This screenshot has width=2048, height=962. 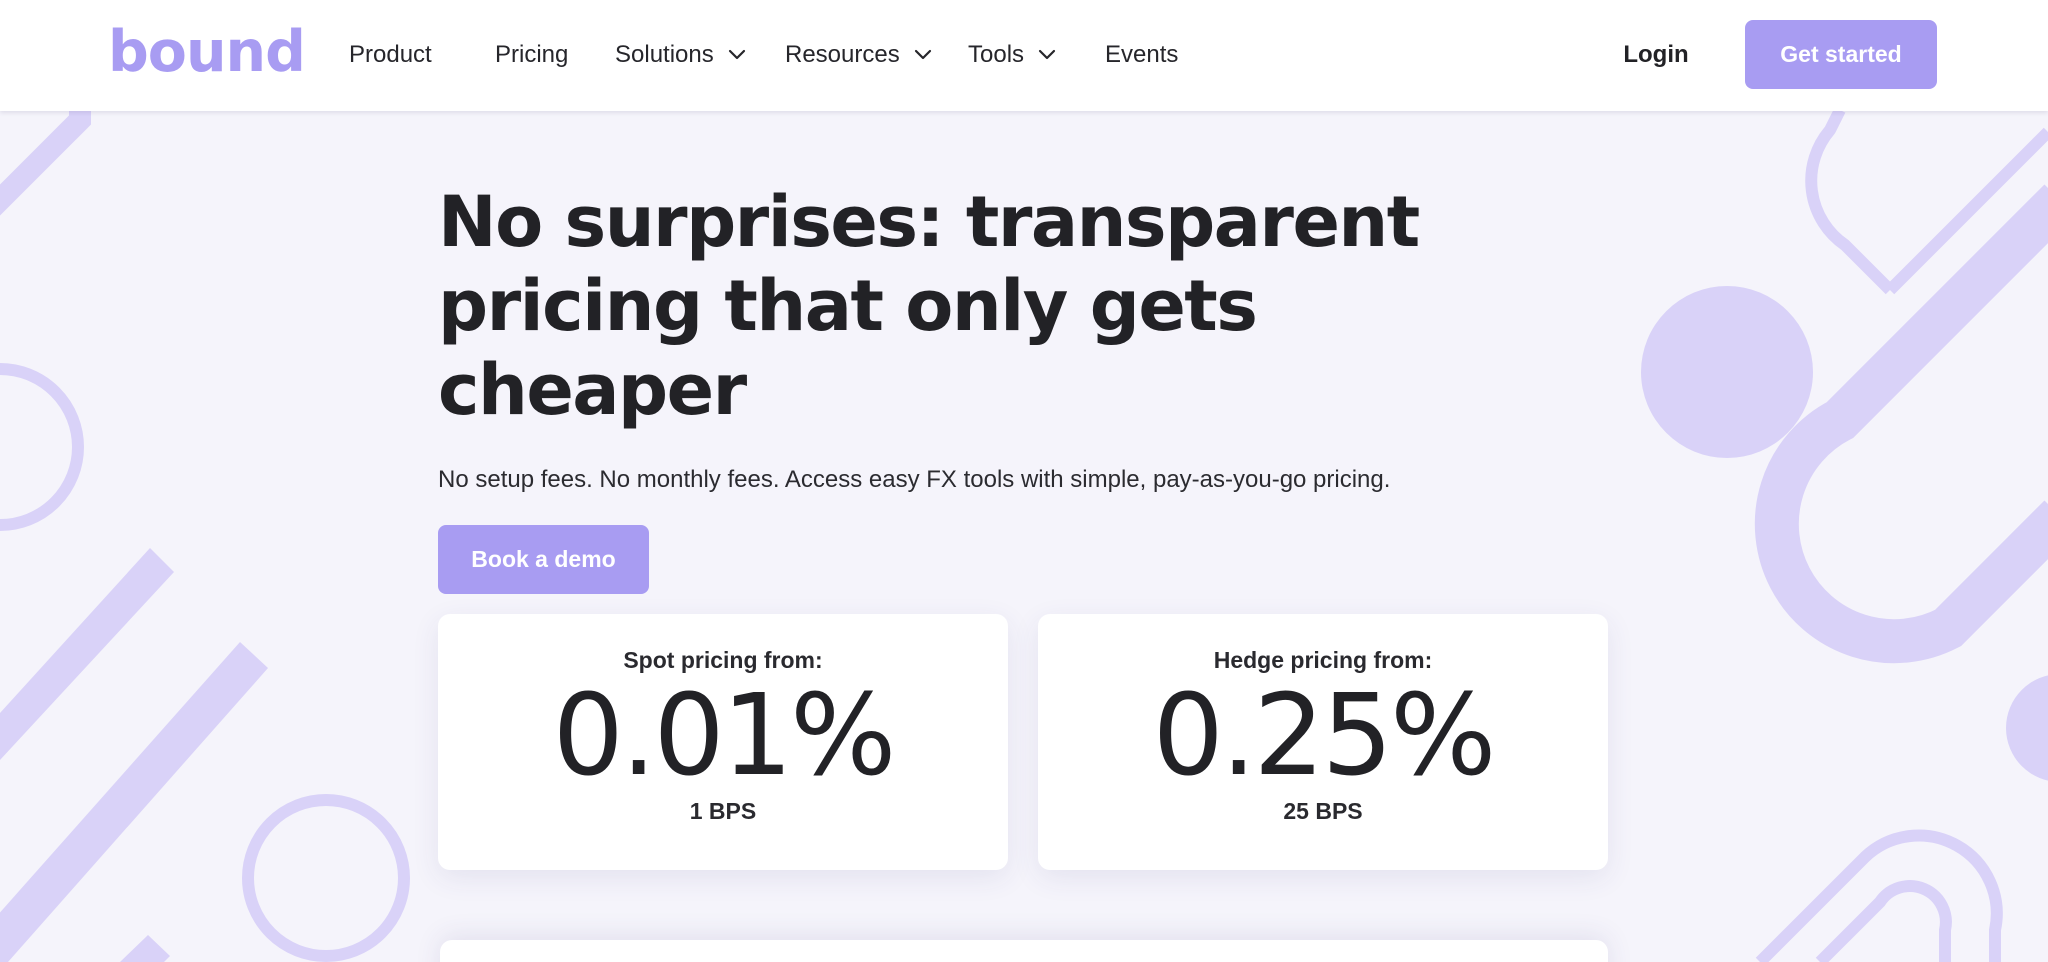 What do you see at coordinates (996, 54) in the screenshot?
I see `nav-item-label: Tools` at bounding box center [996, 54].